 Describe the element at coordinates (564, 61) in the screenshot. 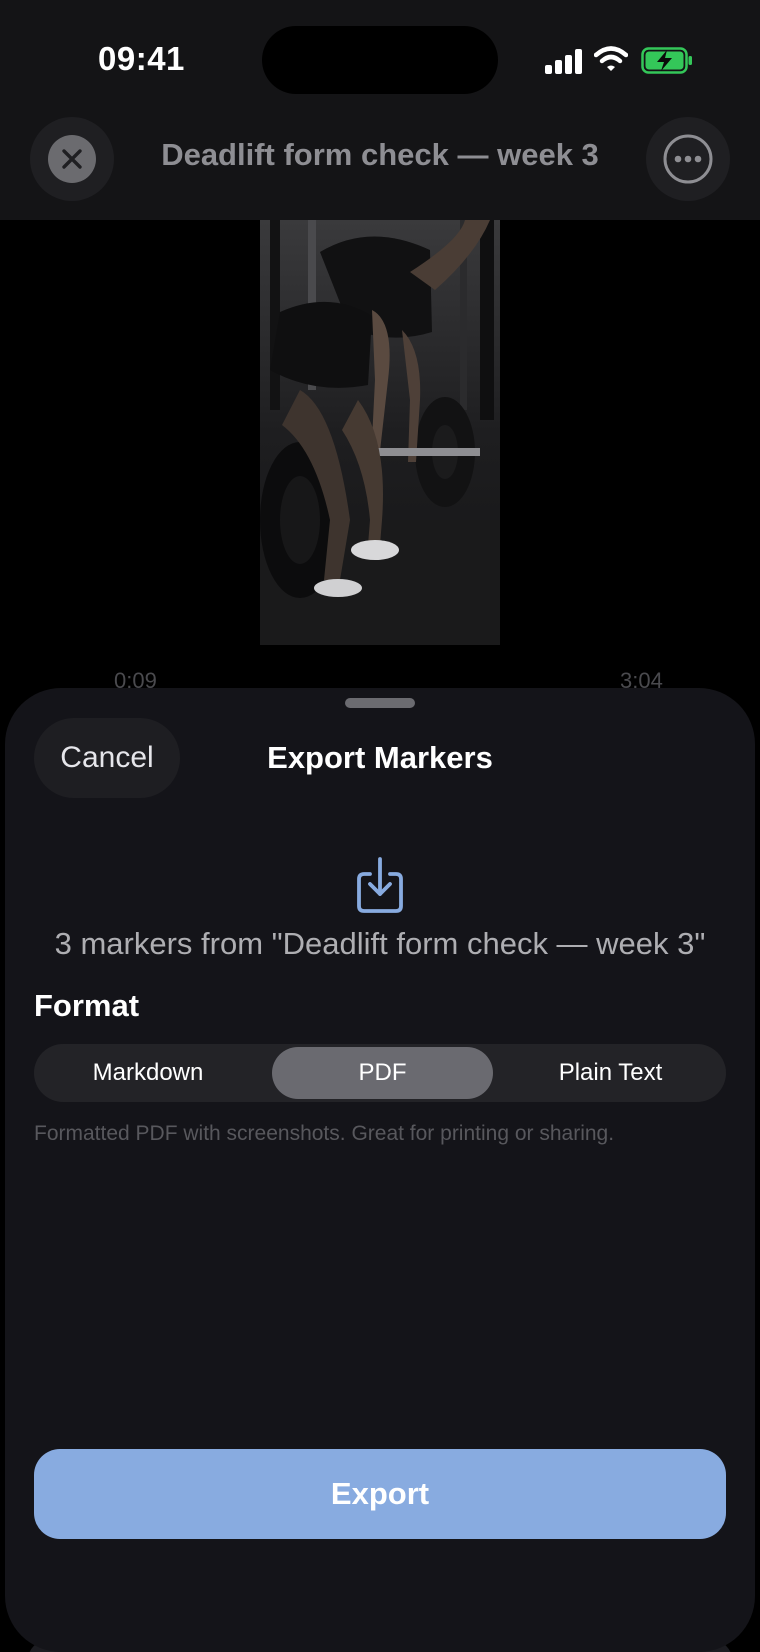

I see `cellular-signal-icon` at that location.